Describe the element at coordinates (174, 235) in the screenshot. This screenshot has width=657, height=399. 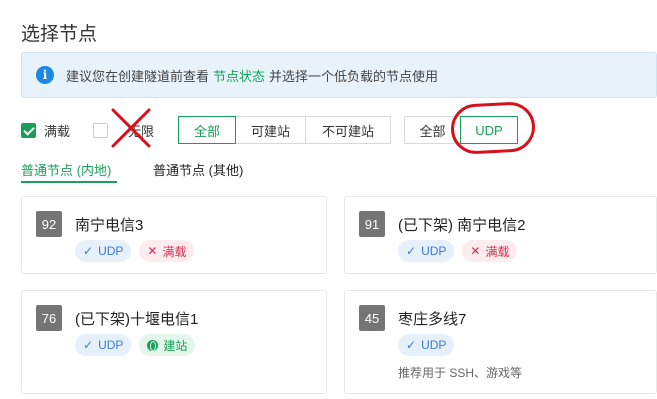
I see `node-card: 92 南宁电信3 ✓ UDP ✕ 满载` at that location.